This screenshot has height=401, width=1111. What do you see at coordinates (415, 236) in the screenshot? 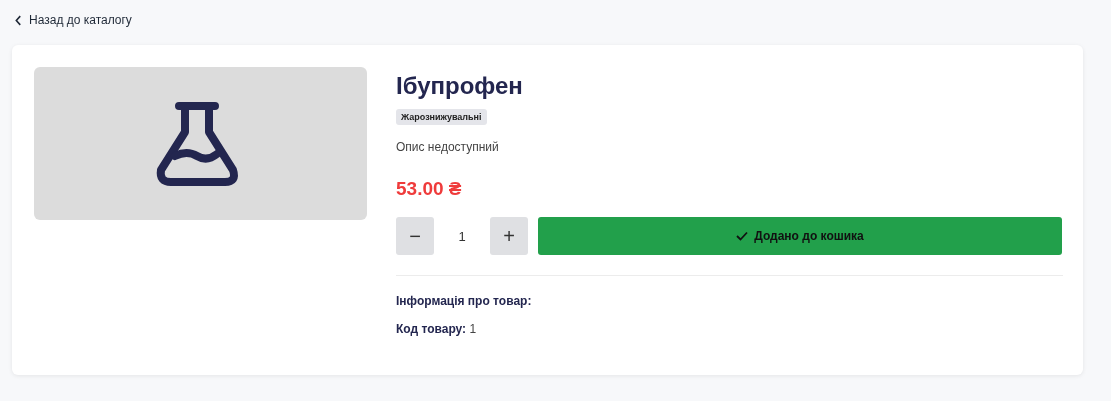
I see `decrease-button: −` at bounding box center [415, 236].